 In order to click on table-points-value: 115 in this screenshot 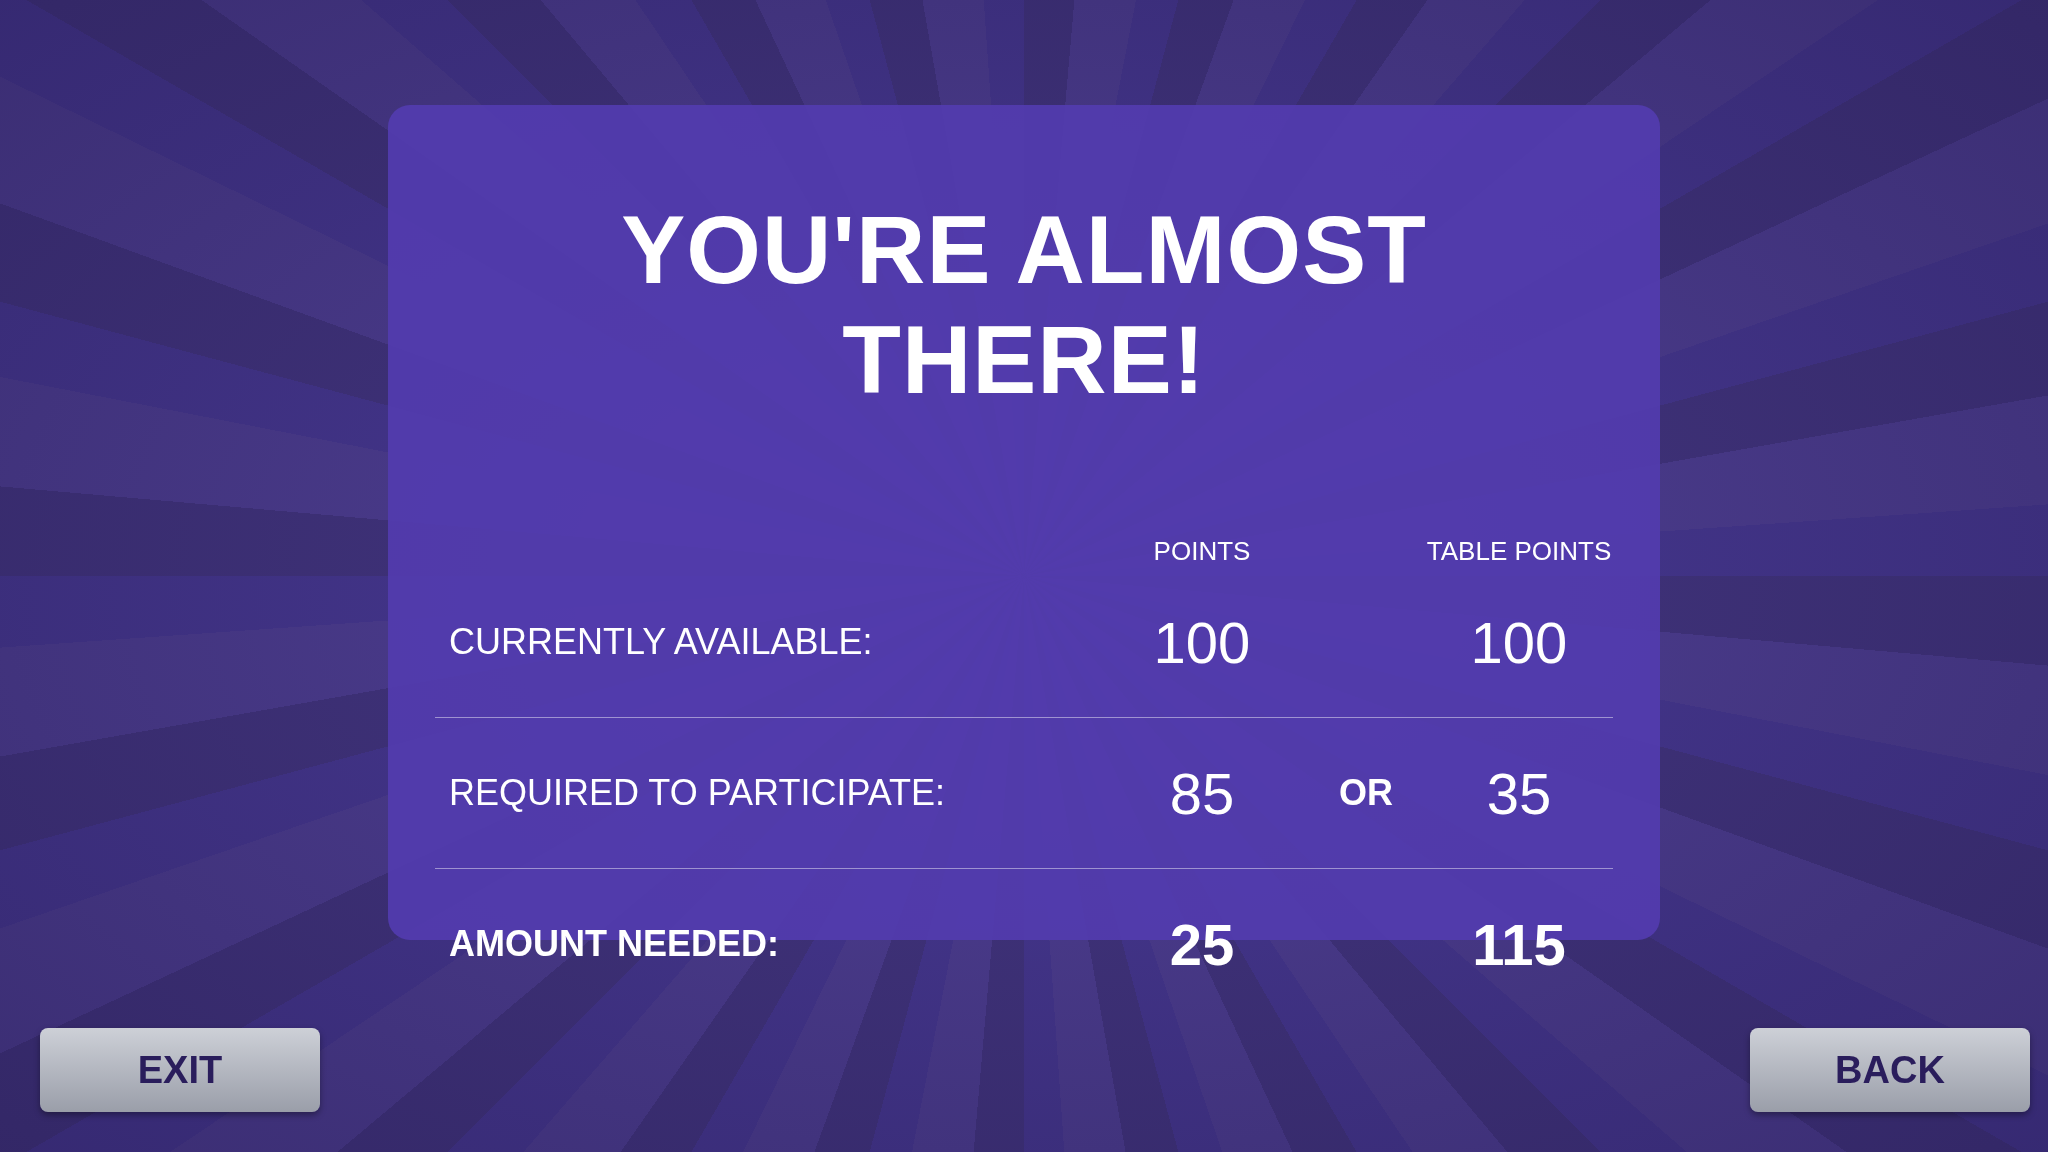, I will do `click(1519, 944)`.